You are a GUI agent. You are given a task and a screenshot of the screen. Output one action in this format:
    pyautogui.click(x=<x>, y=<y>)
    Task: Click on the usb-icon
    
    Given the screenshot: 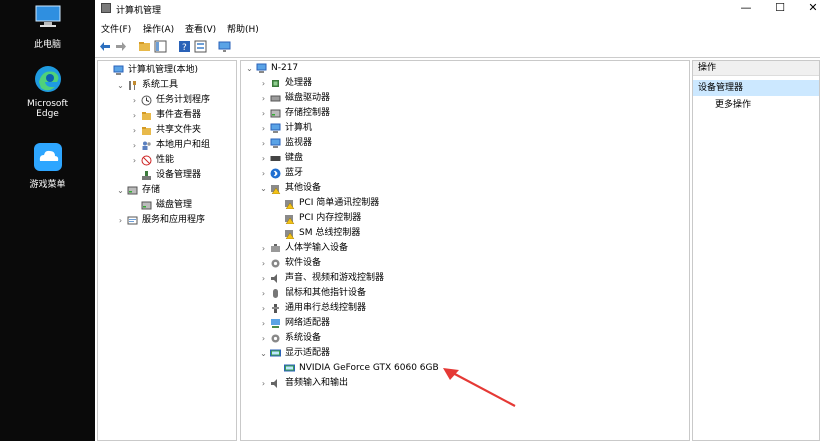 What is the action you would take?
    pyautogui.click(x=275, y=308)
    